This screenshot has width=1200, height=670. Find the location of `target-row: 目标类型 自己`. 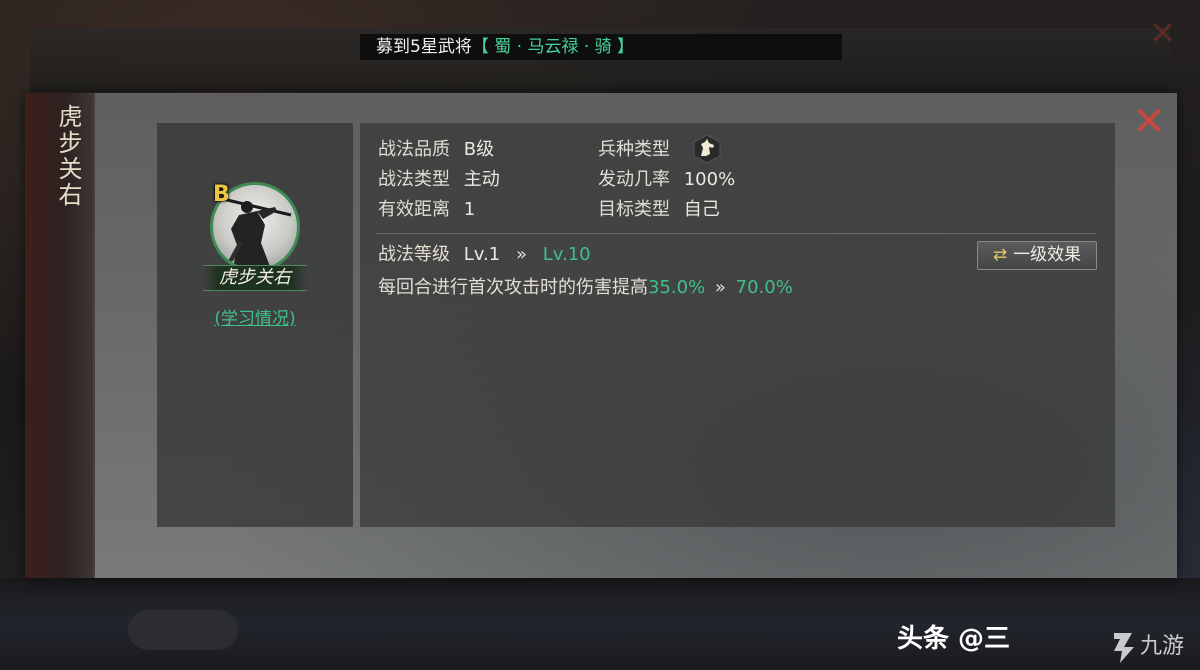

target-row: 目标类型 自己 is located at coordinates (659, 210).